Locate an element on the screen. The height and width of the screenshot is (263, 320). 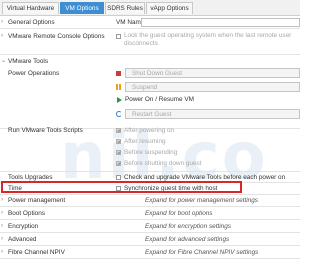
restart-icon is located at coordinates (119, 114).